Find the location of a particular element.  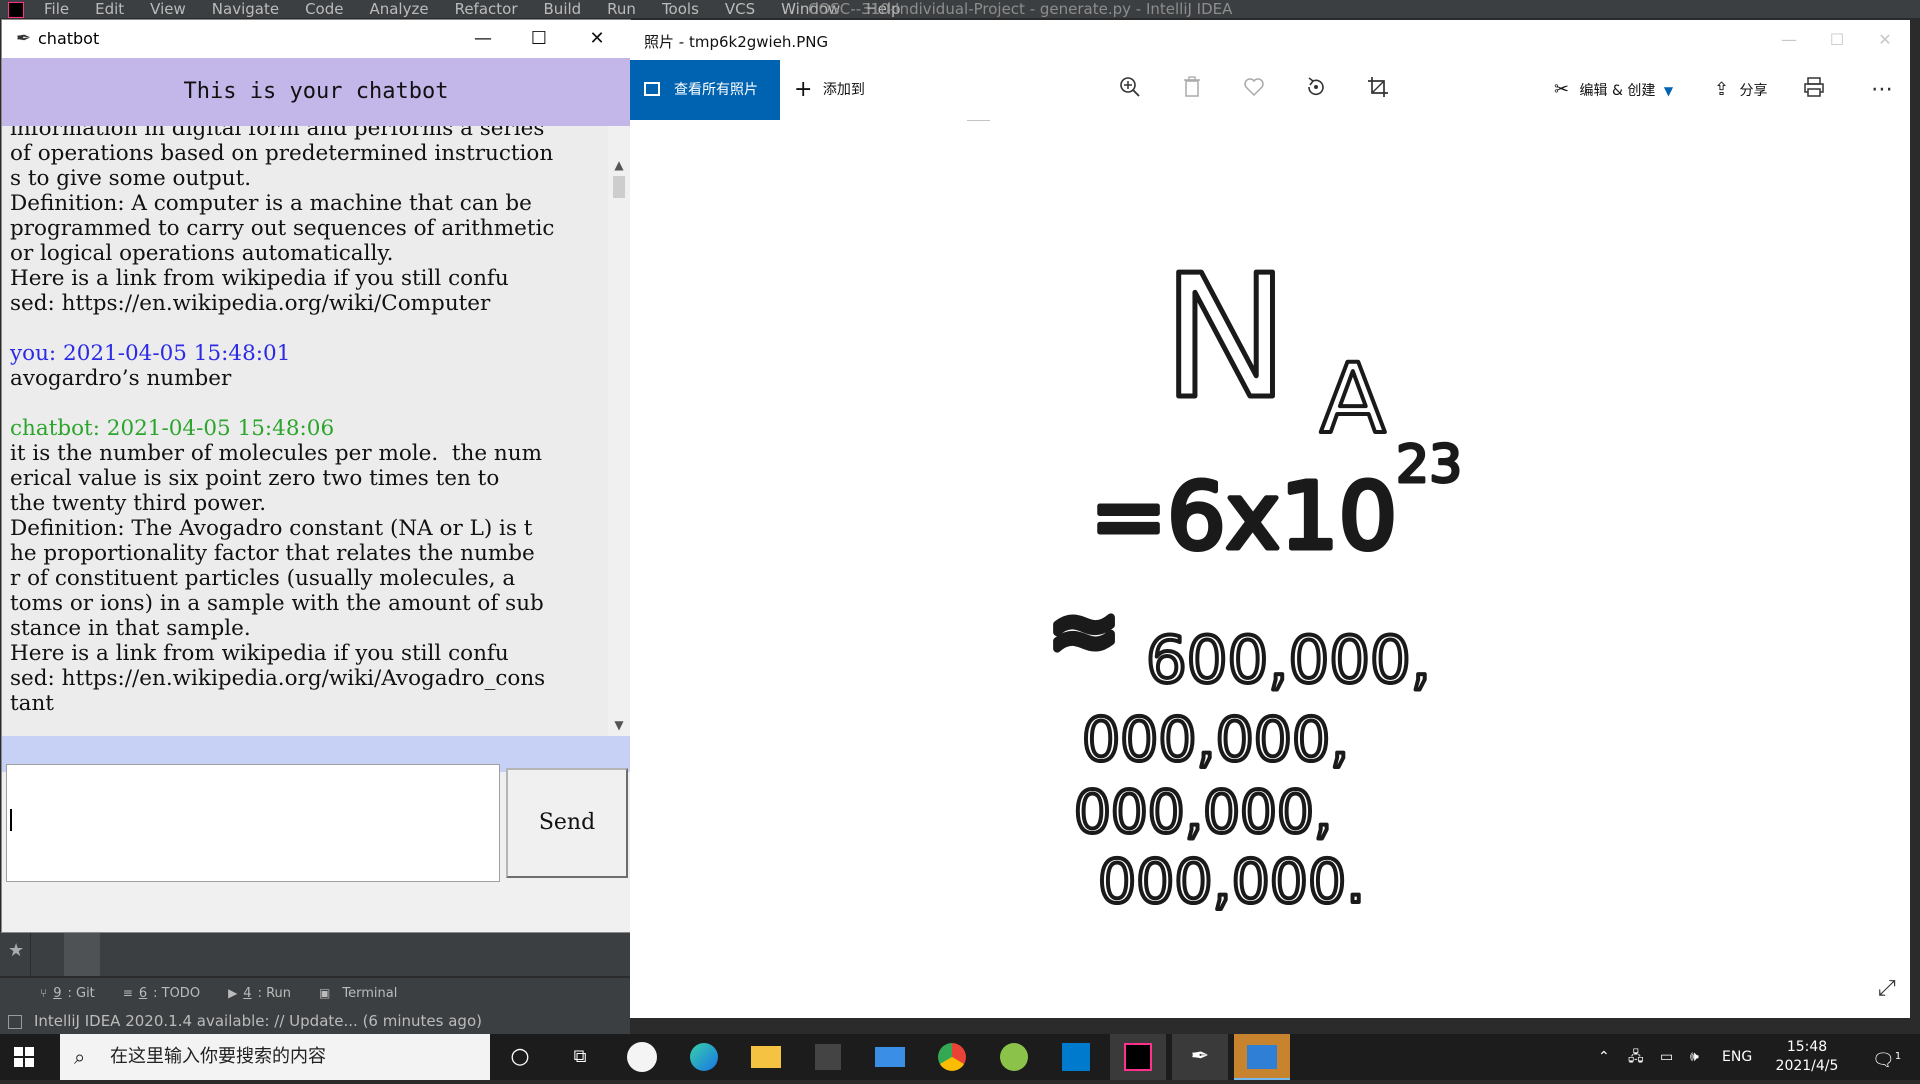

more-options-icon: ⋯ is located at coordinates (1882, 90).